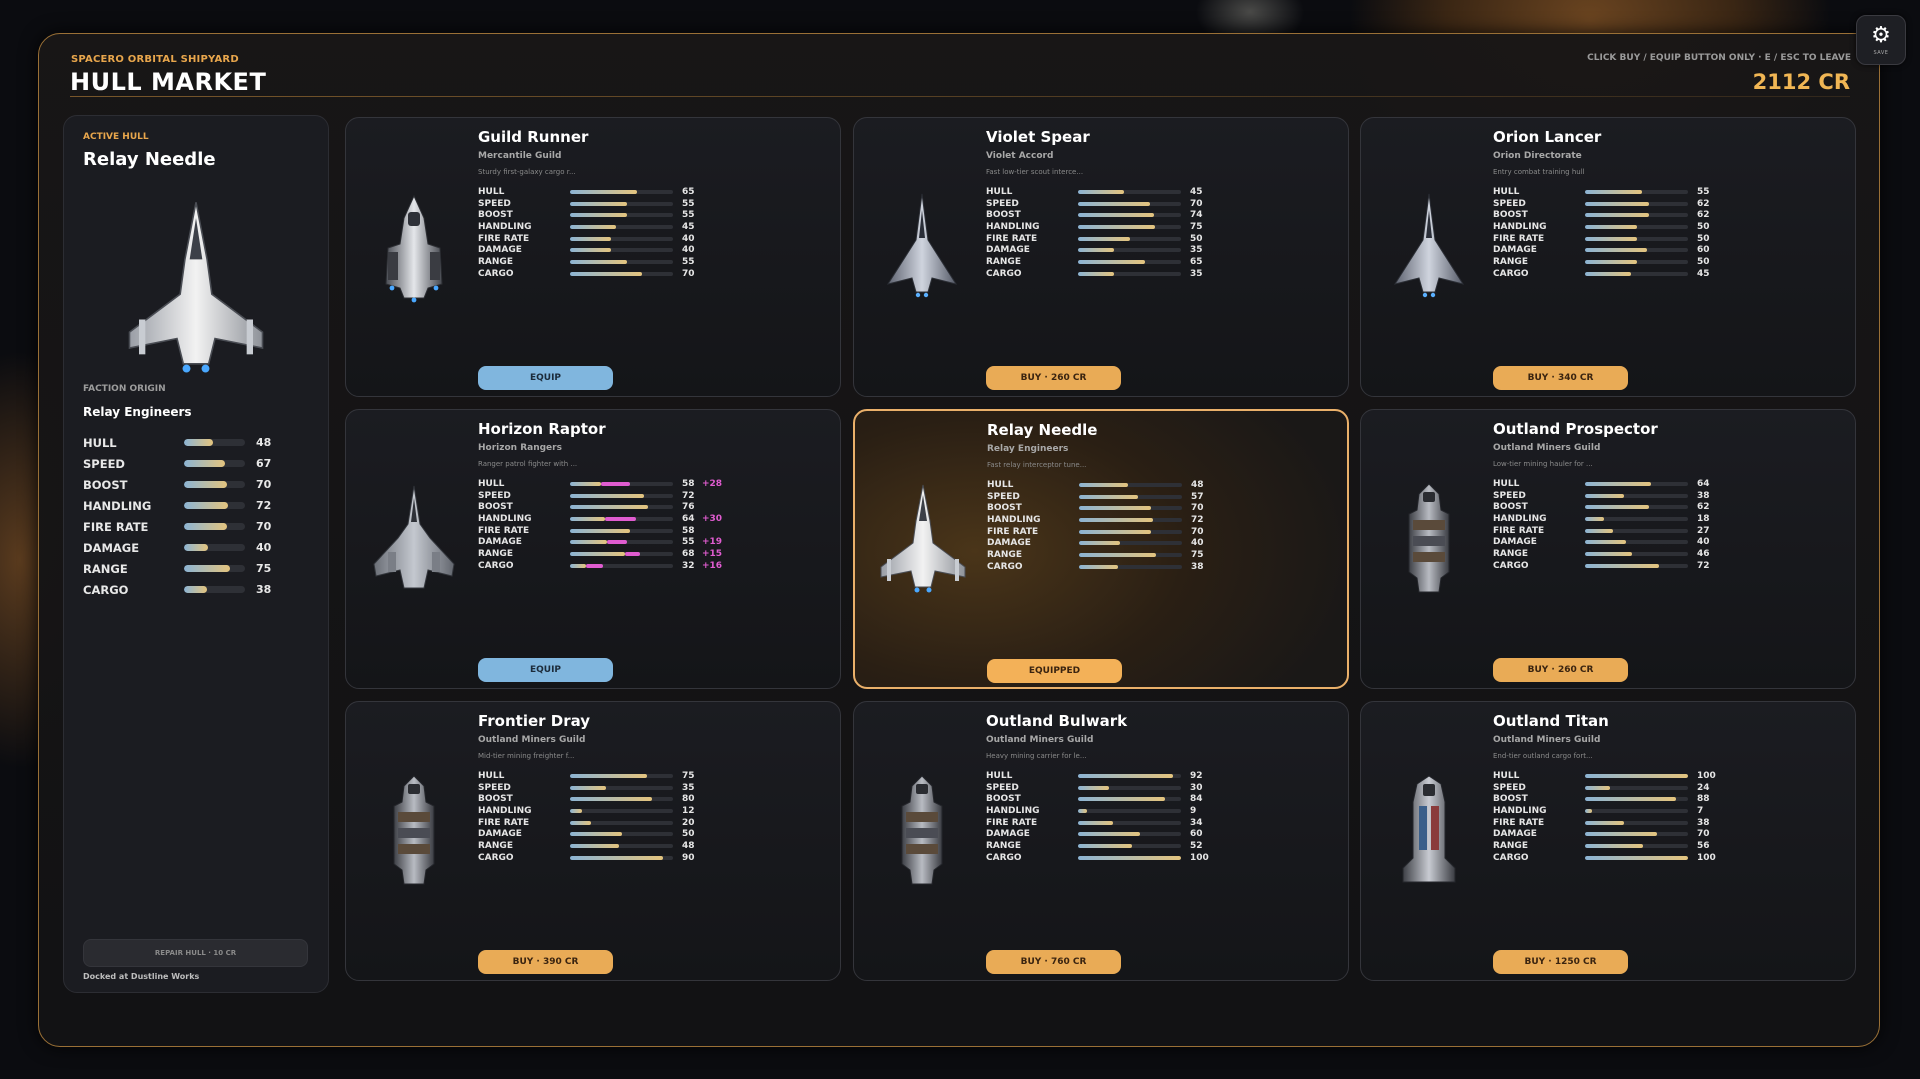 Image resolution: width=1920 pixels, height=1079 pixels. I want to click on stat-row: FIRE RATE 70, so click(1117, 532).